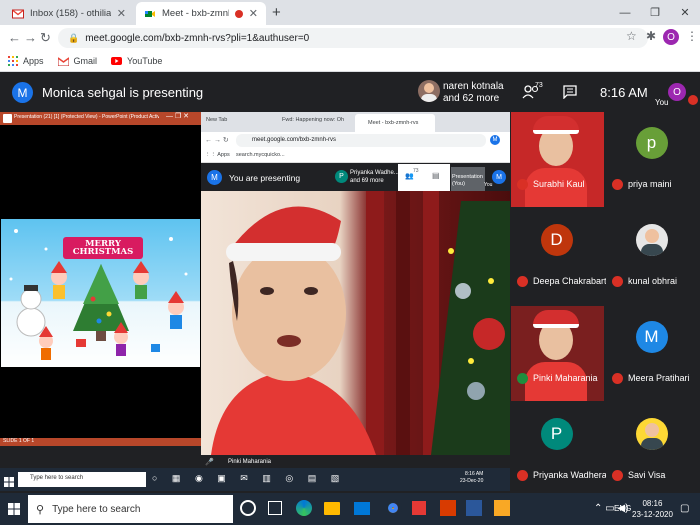 This screenshot has height=525, width=700. Describe the element at coordinates (150, 13) in the screenshot. I see `meet-icon` at that location.